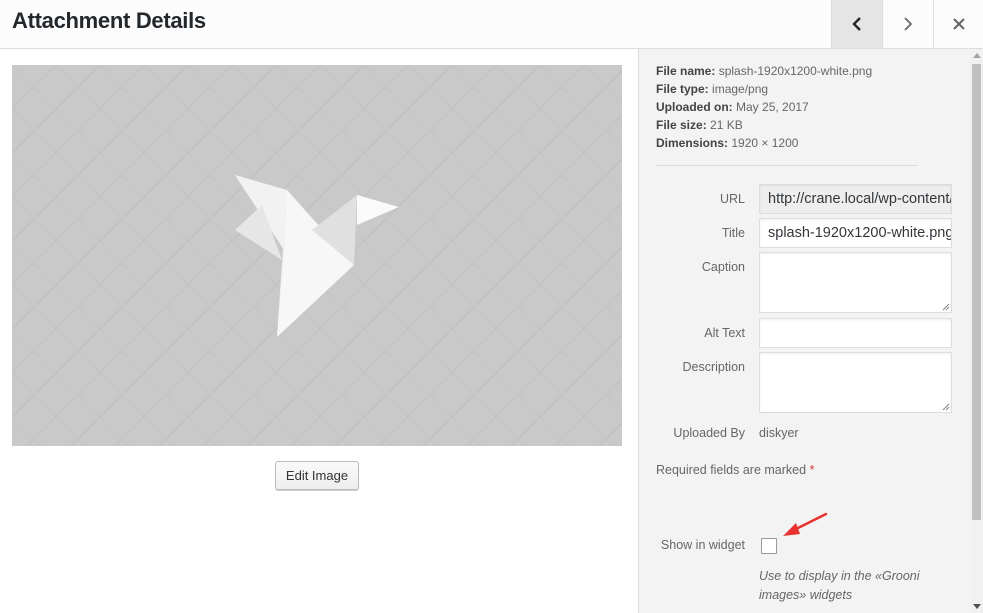 This screenshot has height=613, width=983. I want to click on show-in-widget-label: Show in widget, so click(702, 545).